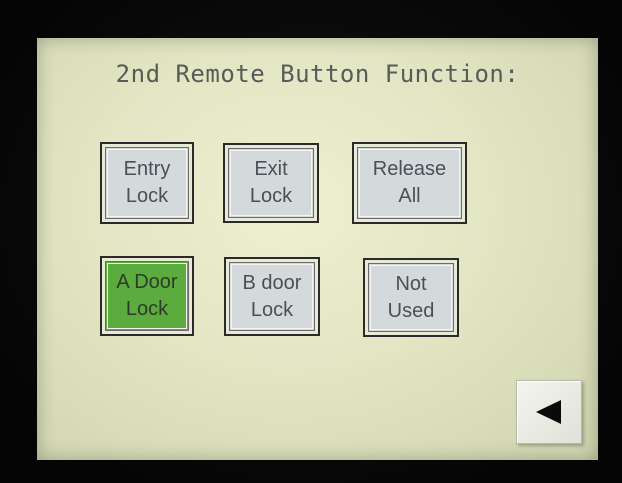  I want to click on button-label-line1: B door, so click(272, 282).